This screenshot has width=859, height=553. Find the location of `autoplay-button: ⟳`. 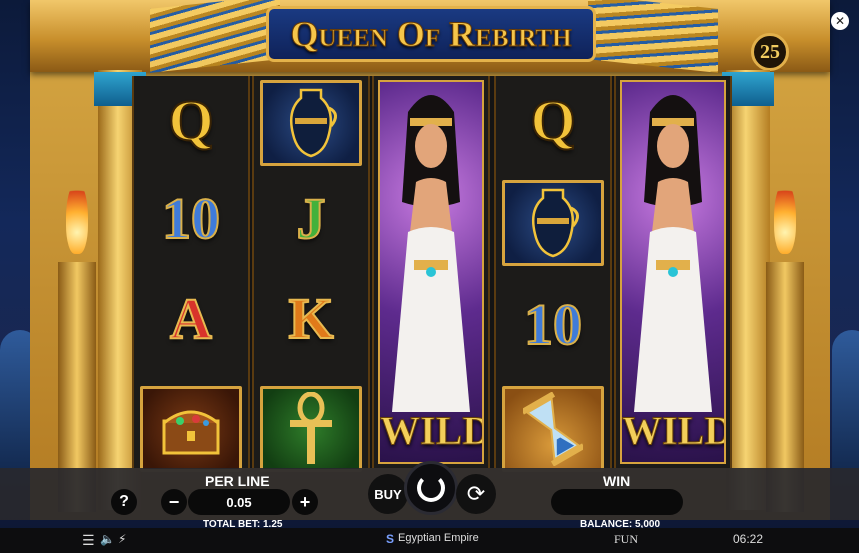

autoplay-button: ⟳ is located at coordinates (476, 494).